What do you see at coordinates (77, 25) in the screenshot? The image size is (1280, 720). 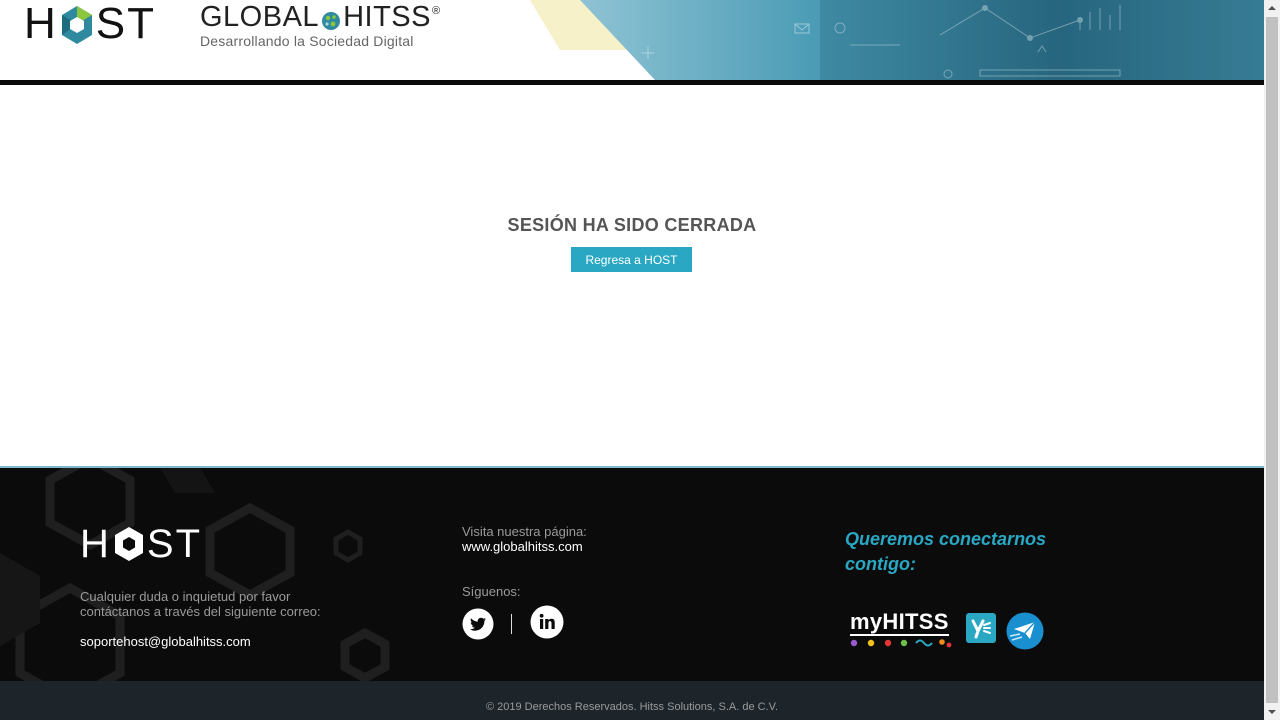 I see `host-hexagon-icon` at bounding box center [77, 25].